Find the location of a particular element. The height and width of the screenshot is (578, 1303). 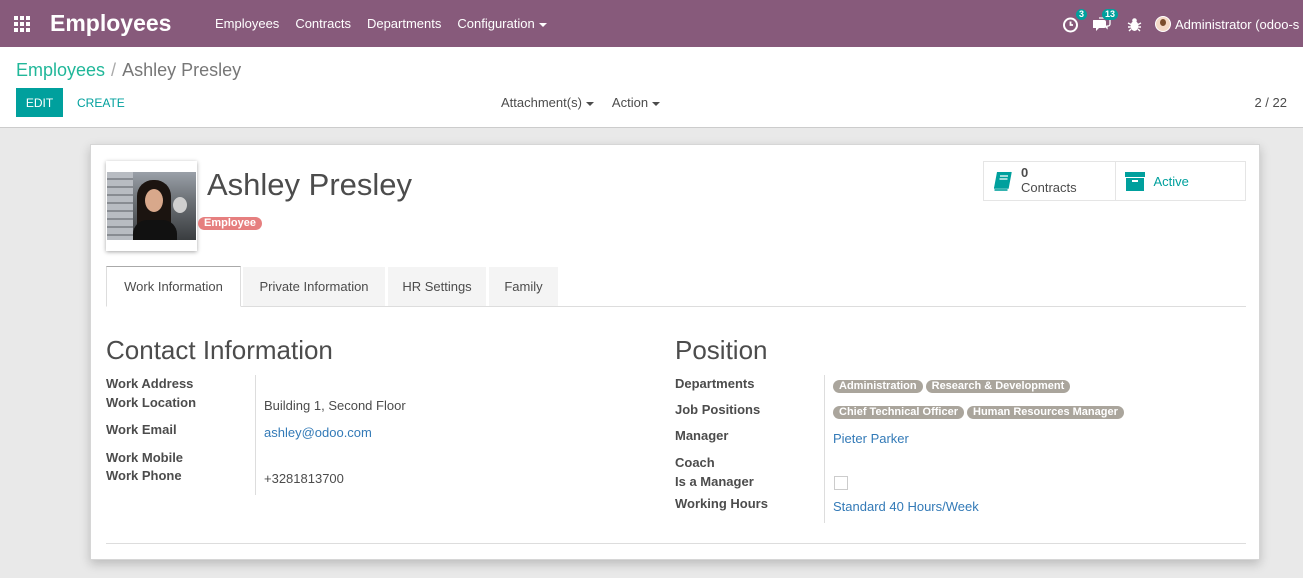

department-tag: Research & Development is located at coordinates (998, 386).